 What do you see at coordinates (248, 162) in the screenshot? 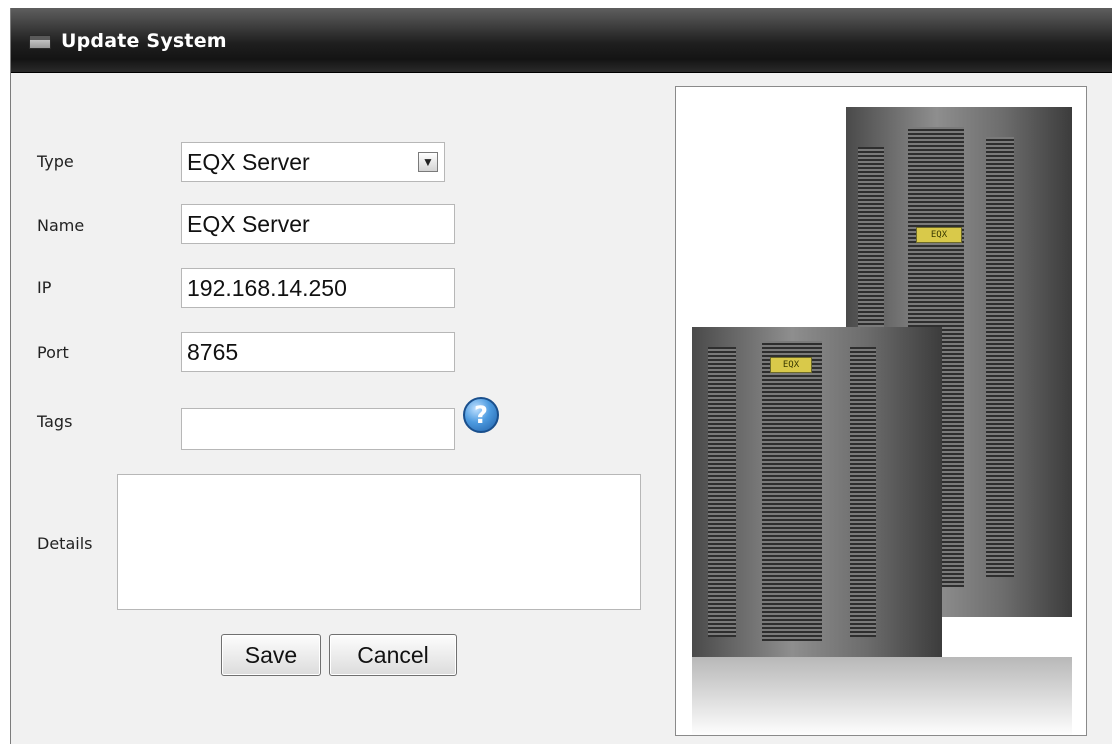
I see `type-select-value: EQX Server` at bounding box center [248, 162].